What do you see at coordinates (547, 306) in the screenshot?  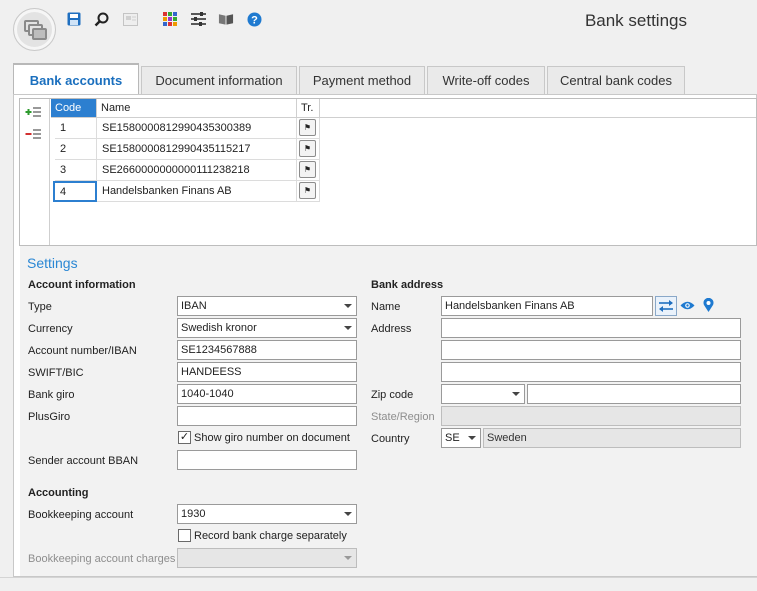 I see `bank-name-field: Handelsbanken Finans AB` at bounding box center [547, 306].